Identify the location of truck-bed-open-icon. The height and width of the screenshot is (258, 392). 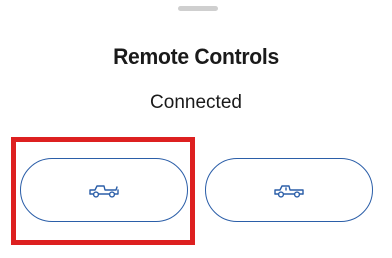
(104, 190).